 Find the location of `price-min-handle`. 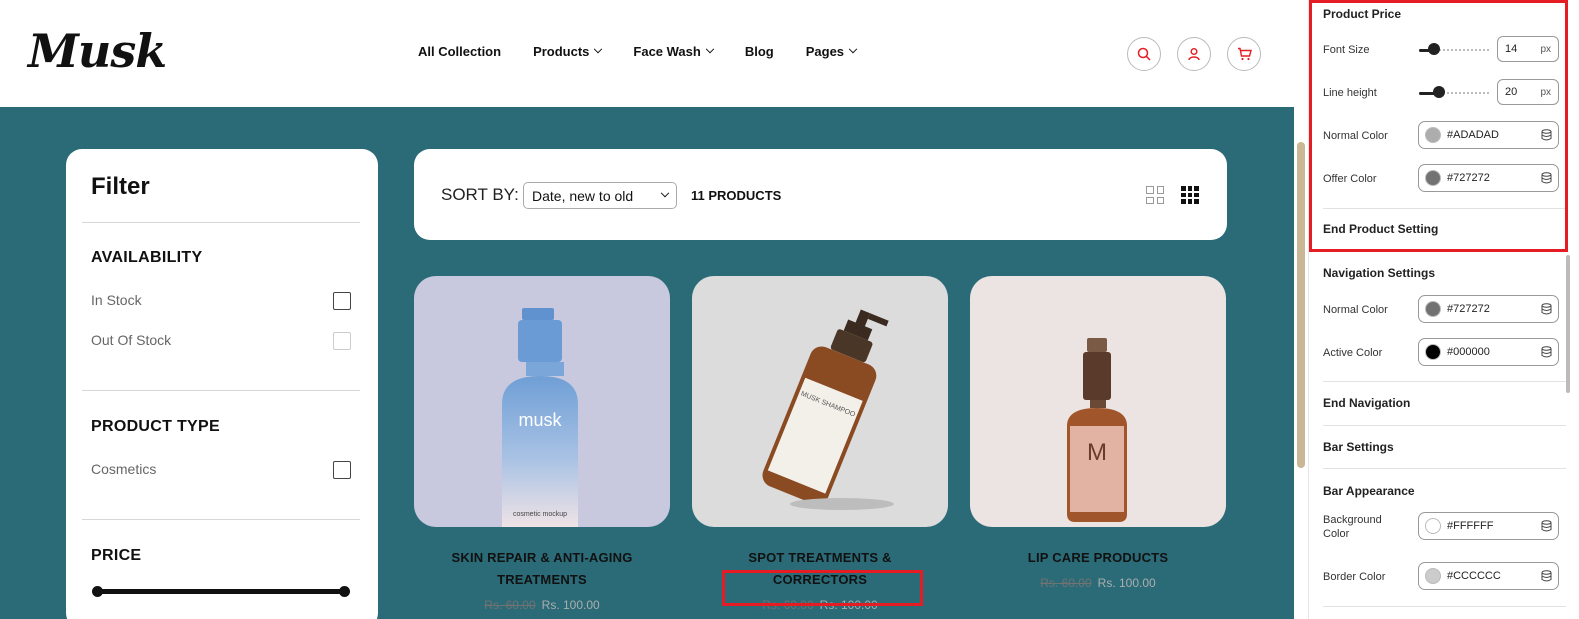

price-min-handle is located at coordinates (97, 591).